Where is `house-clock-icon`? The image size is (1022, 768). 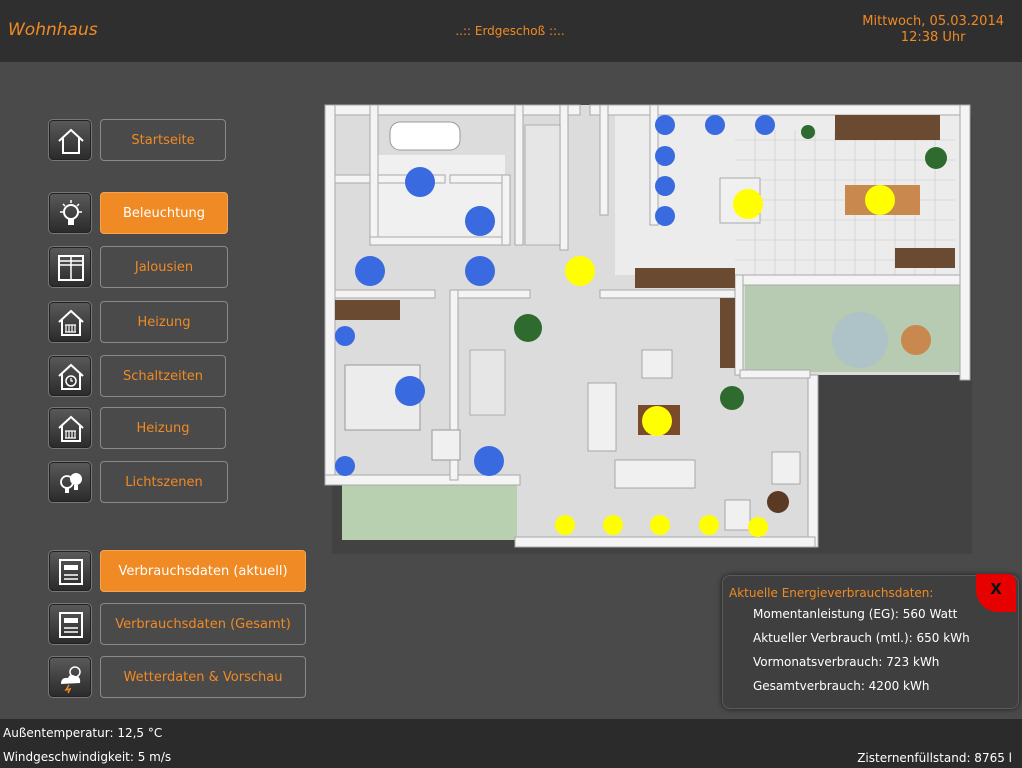
house-clock-icon is located at coordinates (70, 376).